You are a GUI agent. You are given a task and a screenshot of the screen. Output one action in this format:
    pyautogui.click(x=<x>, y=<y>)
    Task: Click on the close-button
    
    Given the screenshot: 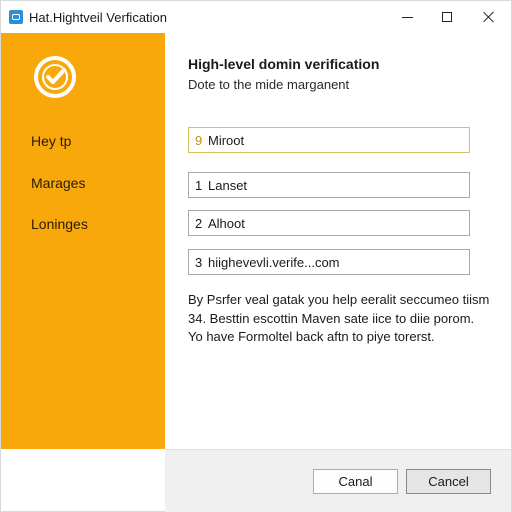 What is the action you would take?
    pyautogui.click(x=489, y=17)
    